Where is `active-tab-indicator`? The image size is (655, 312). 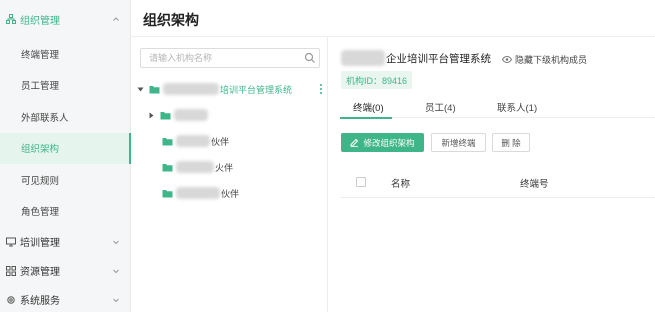 active-tab-indicator is located at coordinates (366, 118).